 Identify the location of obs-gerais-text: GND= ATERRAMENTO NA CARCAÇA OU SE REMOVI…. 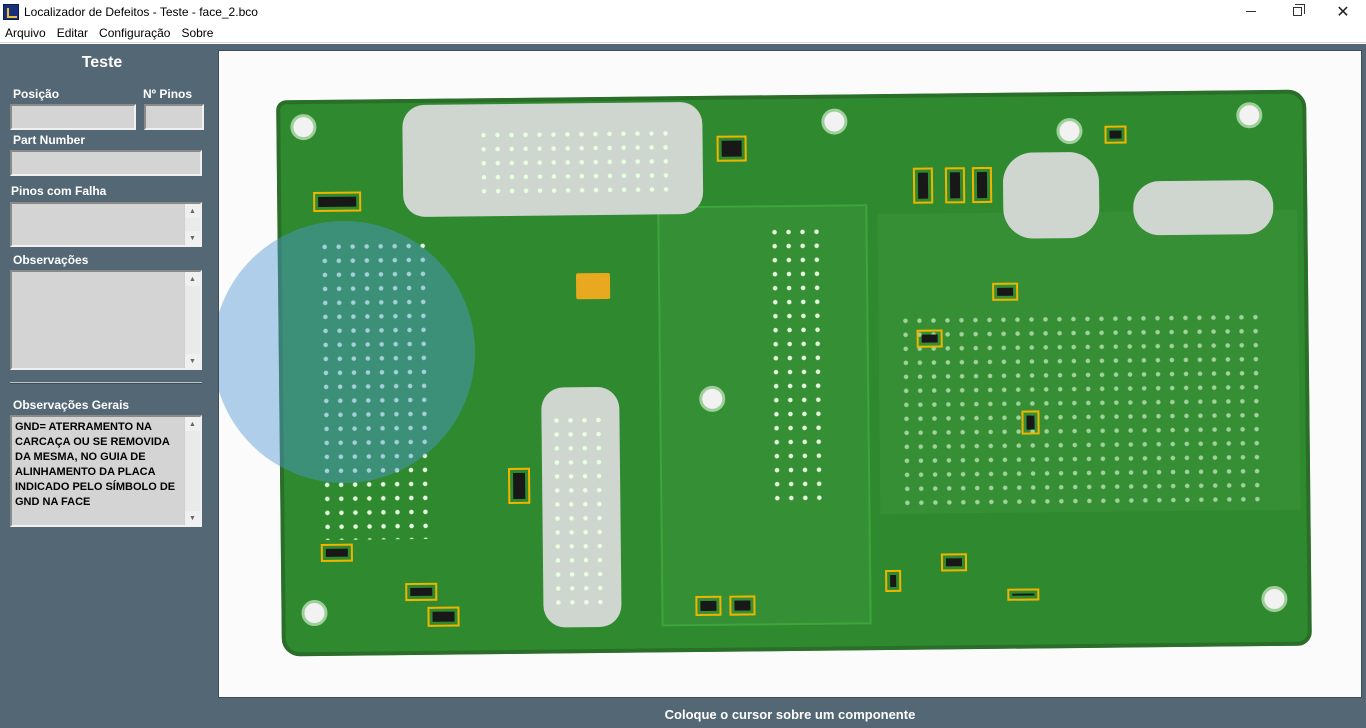
(95, 464).